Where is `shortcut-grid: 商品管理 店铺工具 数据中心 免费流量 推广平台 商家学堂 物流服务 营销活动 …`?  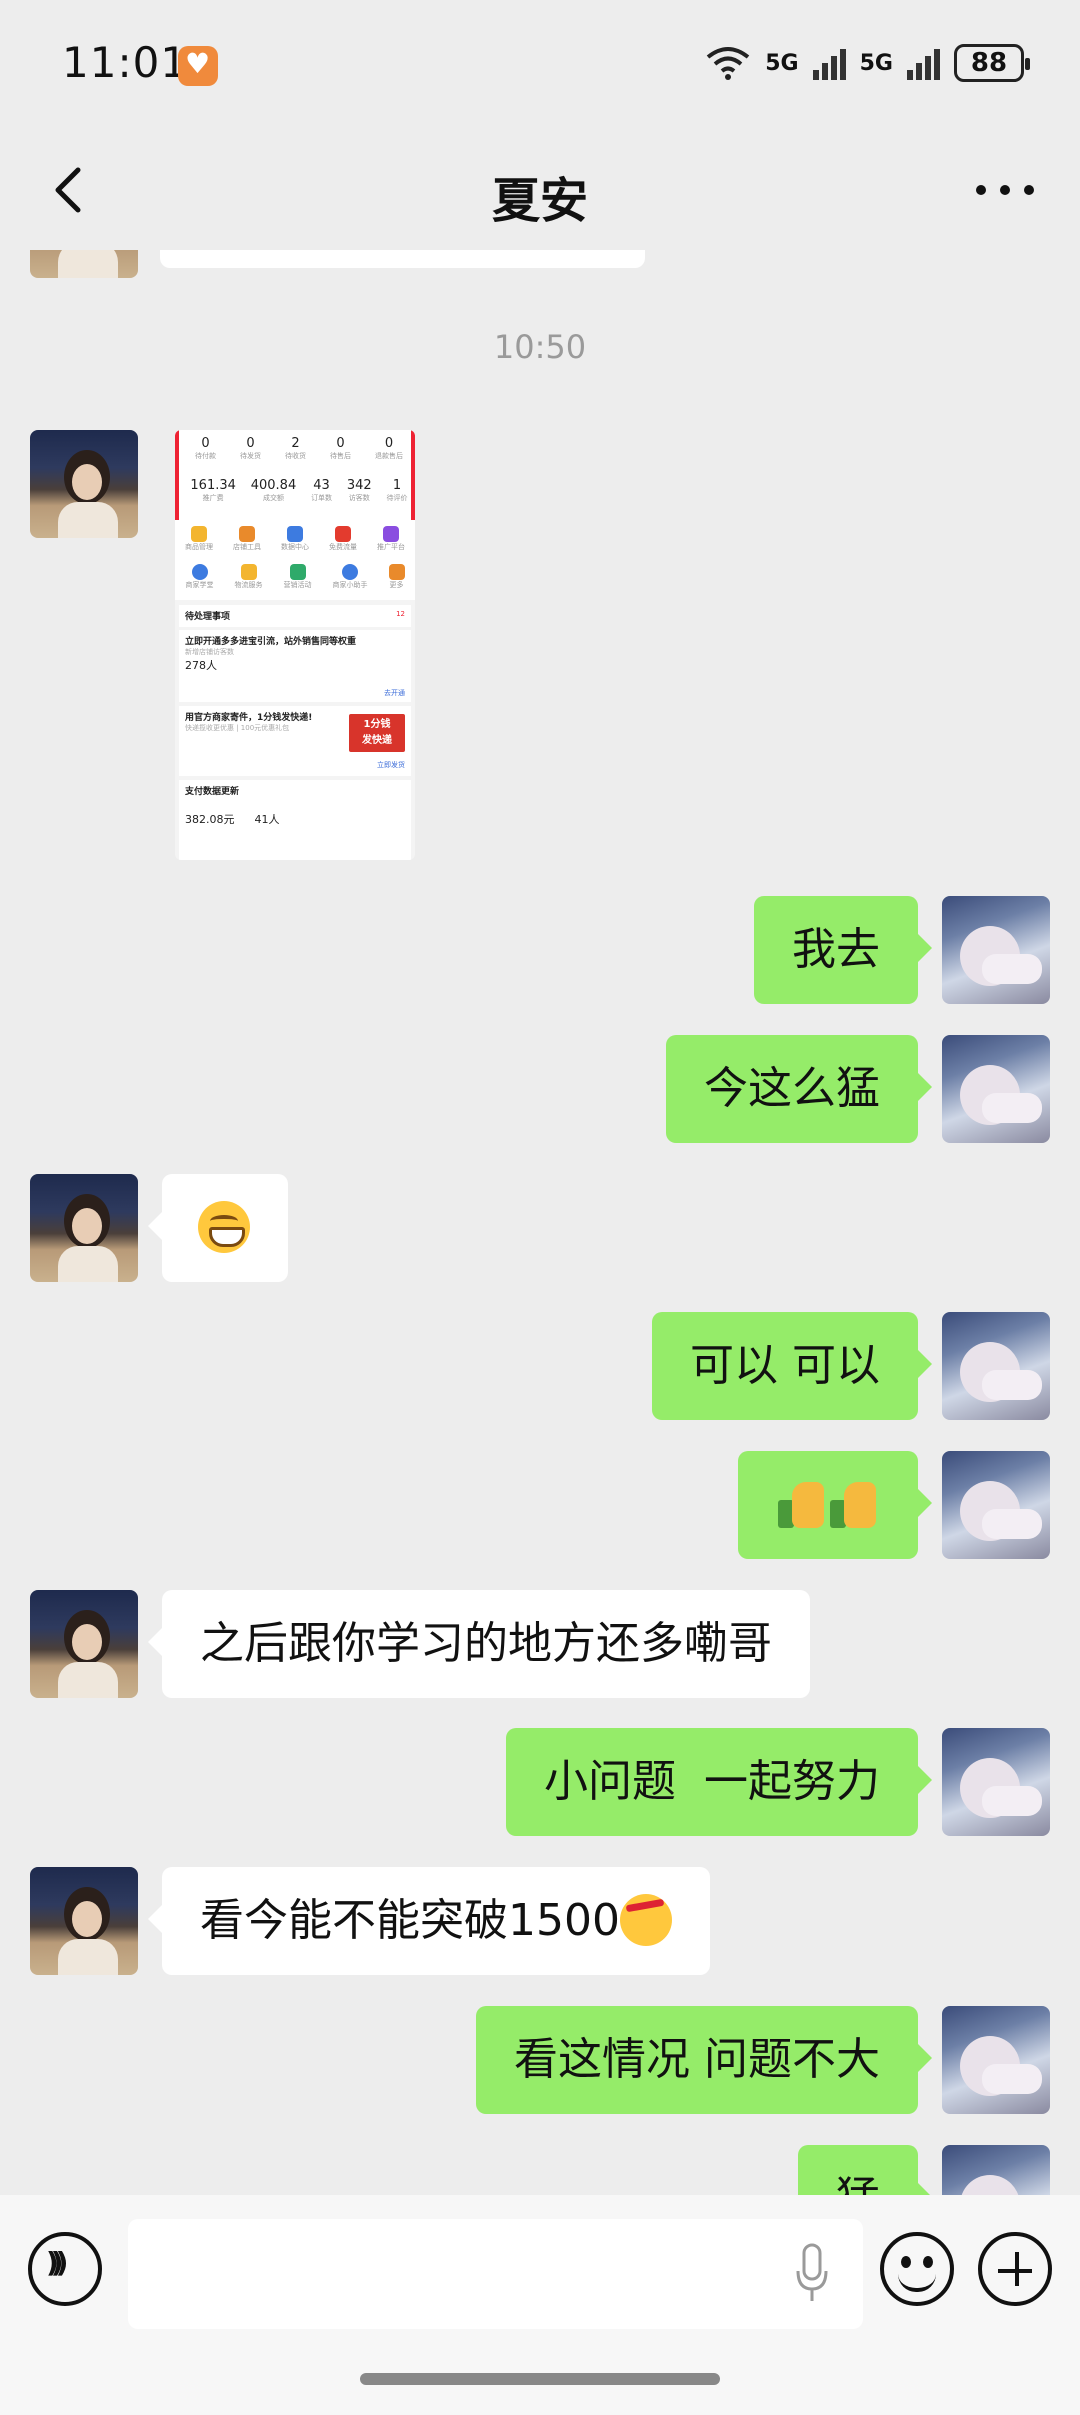
shortcut-grid: 商品管理 店铺工具 数据中心 免费流量 推广平台 商家学堂 物流服务 营销活动 … is located at coordinates (295, 560).